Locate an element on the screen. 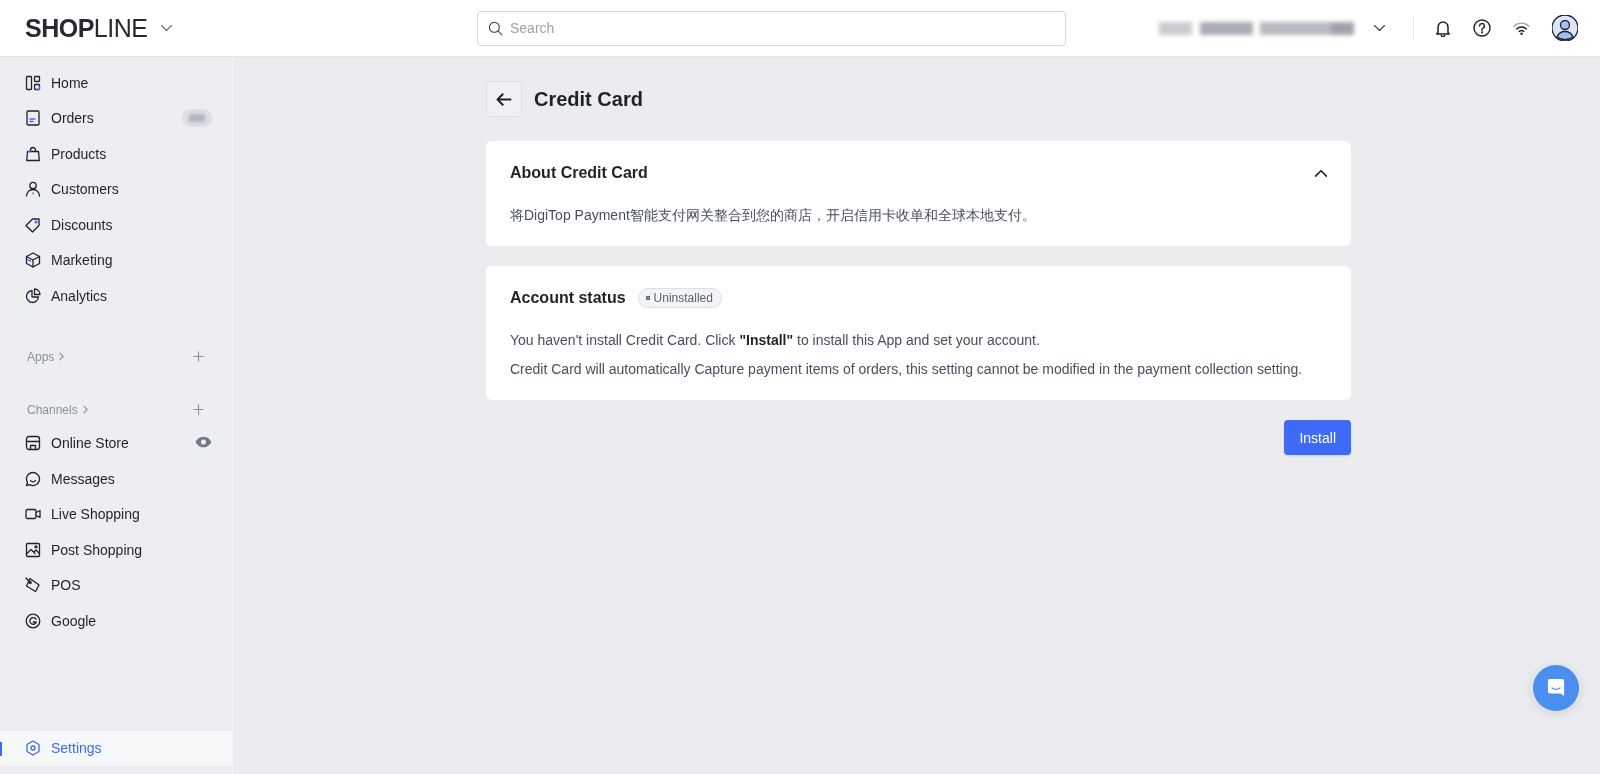 The height and width of the screenshot is (774, 1600). search-icon is located at coordinates (495, 28).